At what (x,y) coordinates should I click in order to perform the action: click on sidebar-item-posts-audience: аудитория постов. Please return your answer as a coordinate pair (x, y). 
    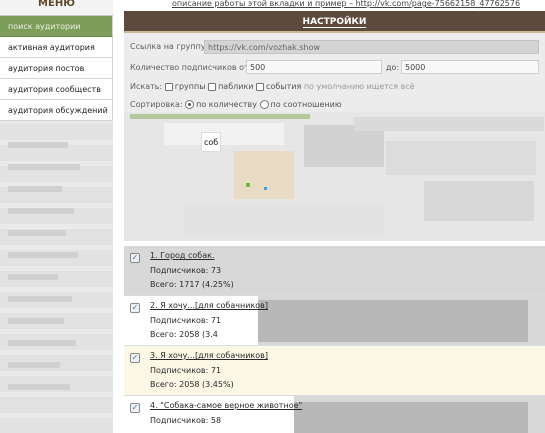
    Looking at the image, I should click on (56, 68).